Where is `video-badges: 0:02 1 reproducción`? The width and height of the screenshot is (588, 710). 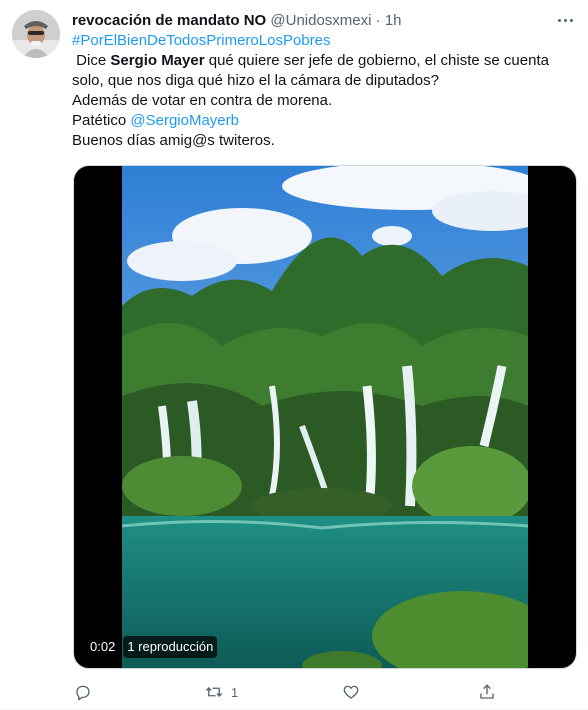
video-badges: 0:02 1 reproducción is located at coordinates (152, 647).